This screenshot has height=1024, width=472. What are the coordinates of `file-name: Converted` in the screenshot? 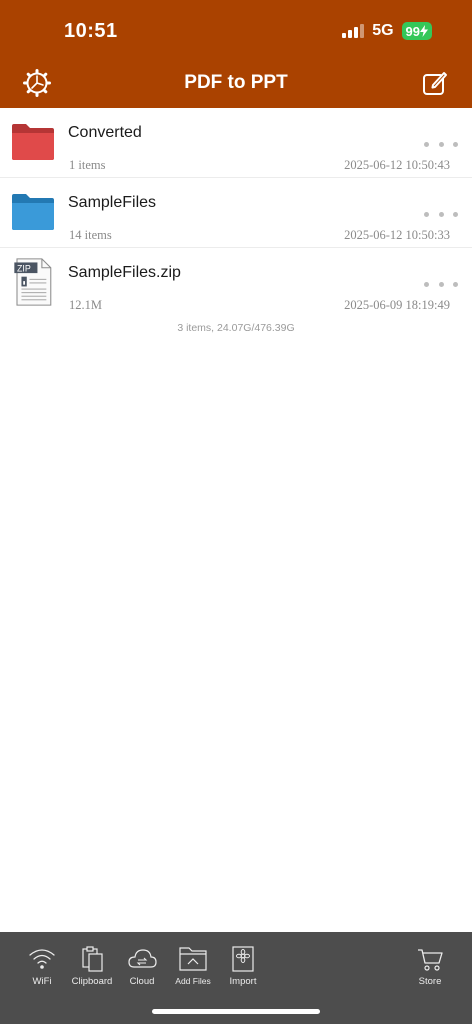 It's located at (105, 132).